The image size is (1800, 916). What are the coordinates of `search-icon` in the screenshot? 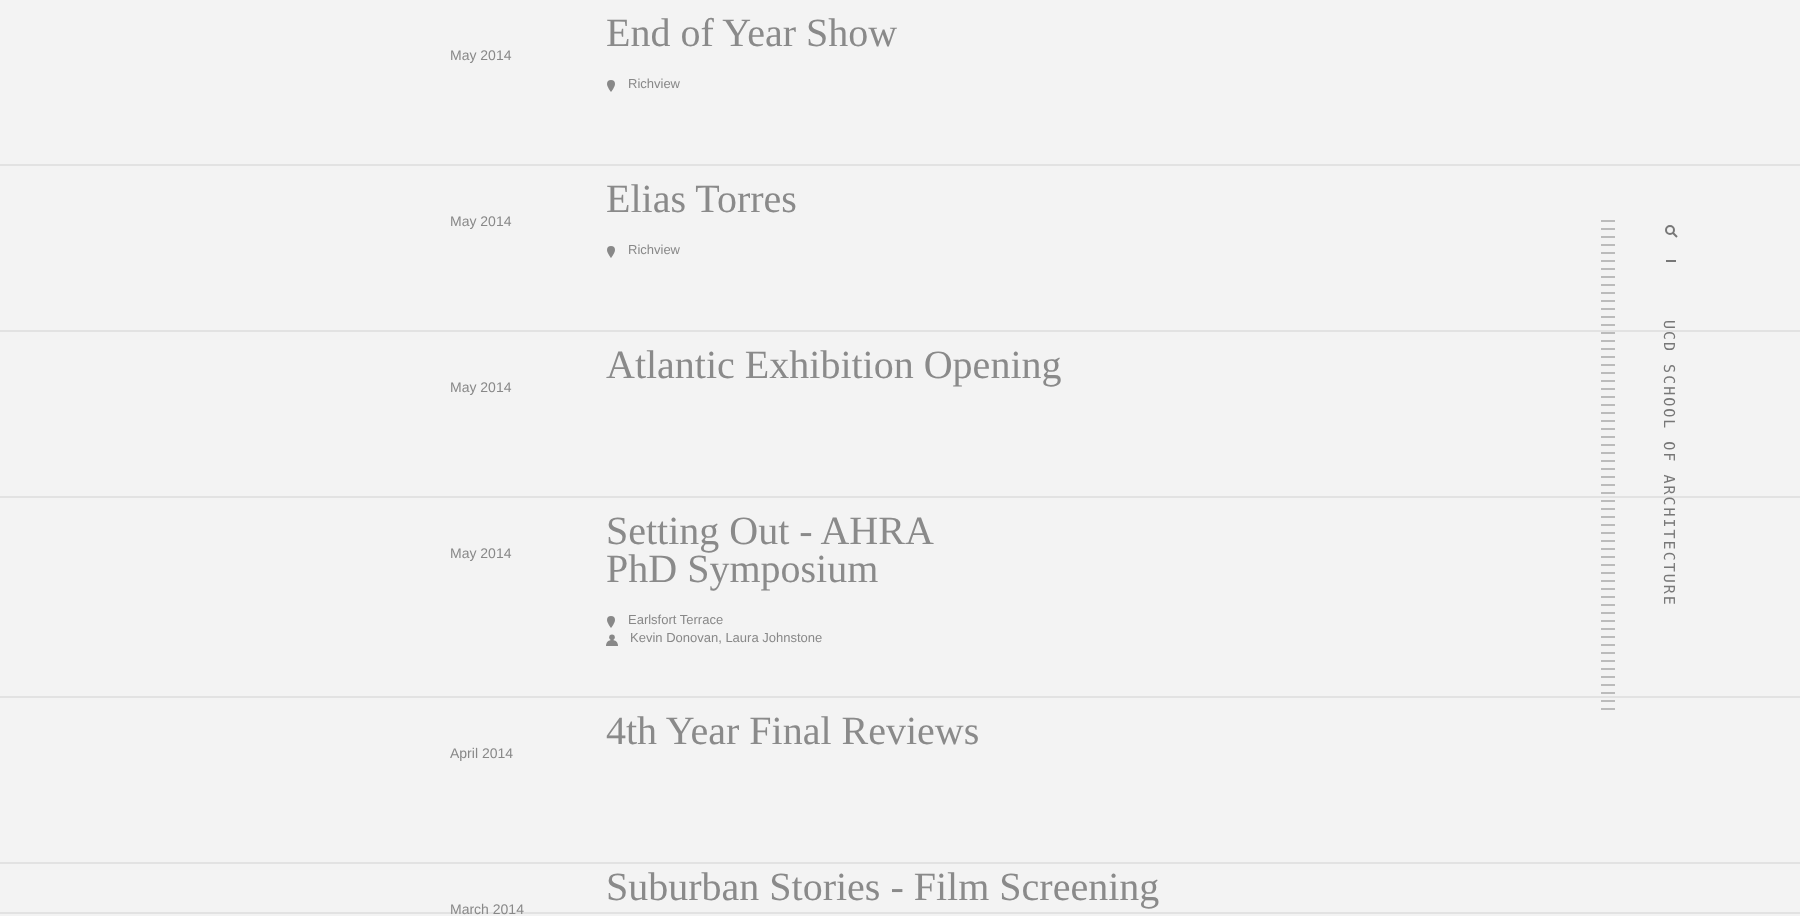 It's located at (1671, 231).